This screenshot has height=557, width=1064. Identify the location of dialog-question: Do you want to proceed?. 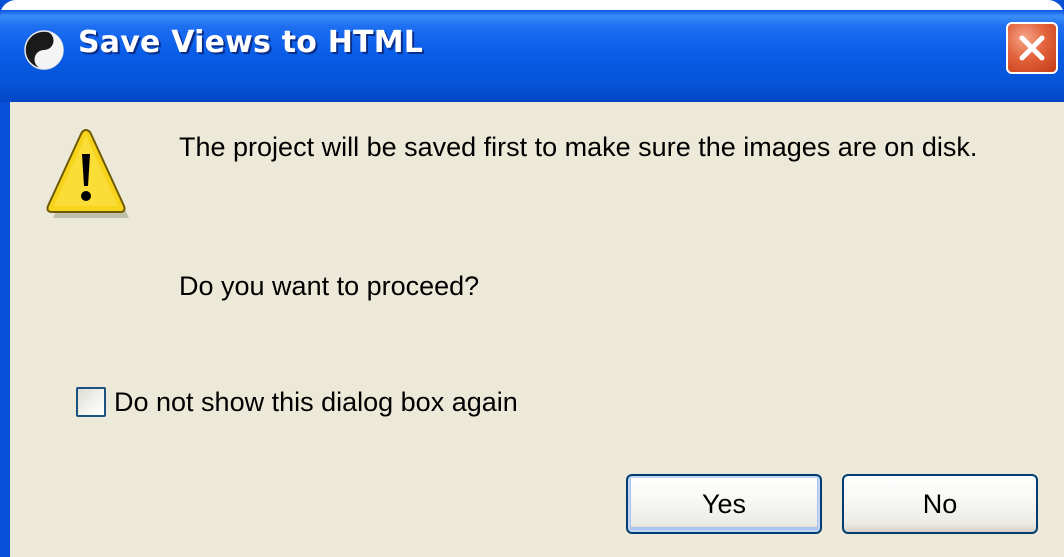
(329, 286).